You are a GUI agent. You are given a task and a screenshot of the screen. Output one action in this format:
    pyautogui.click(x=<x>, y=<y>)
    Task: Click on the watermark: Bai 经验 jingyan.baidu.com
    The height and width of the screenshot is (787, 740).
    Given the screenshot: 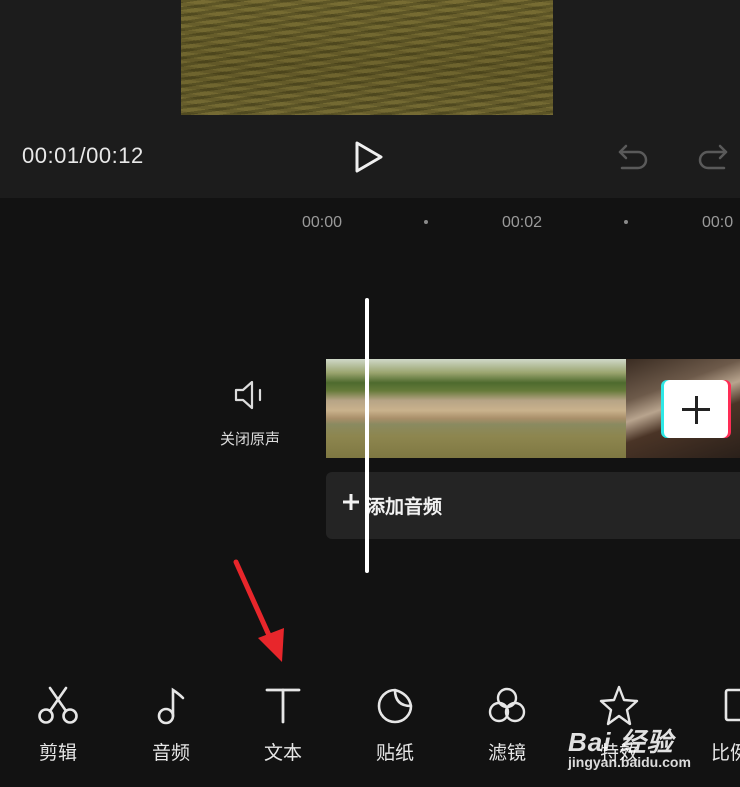 What is the action you would take?
    pyautogui.click(x=654, y=751)
    